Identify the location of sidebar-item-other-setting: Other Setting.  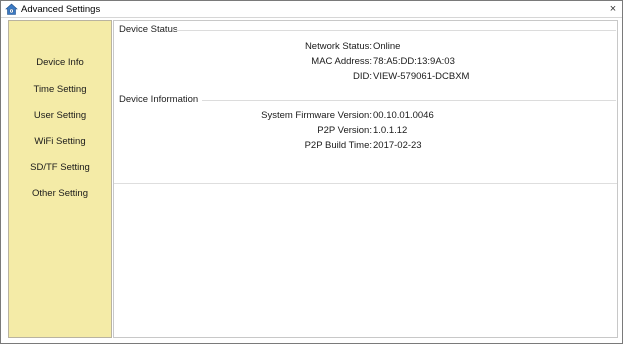
(60, 193).